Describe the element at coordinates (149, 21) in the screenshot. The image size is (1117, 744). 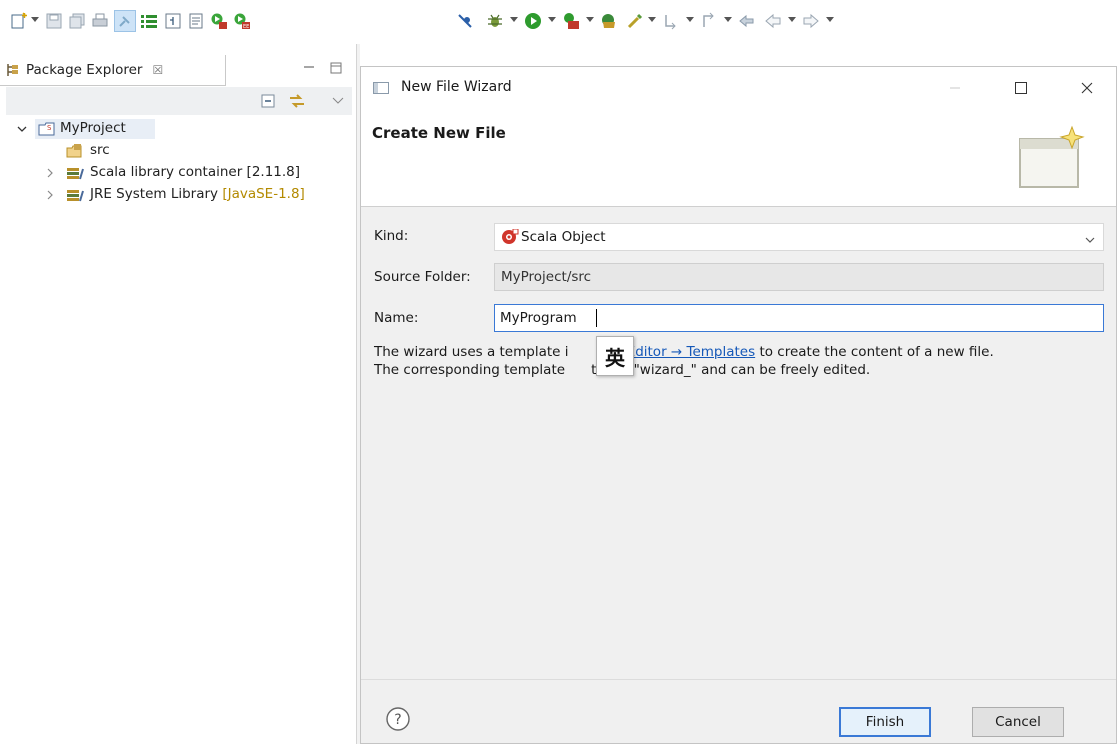
I see `task-list-icon` at that location.